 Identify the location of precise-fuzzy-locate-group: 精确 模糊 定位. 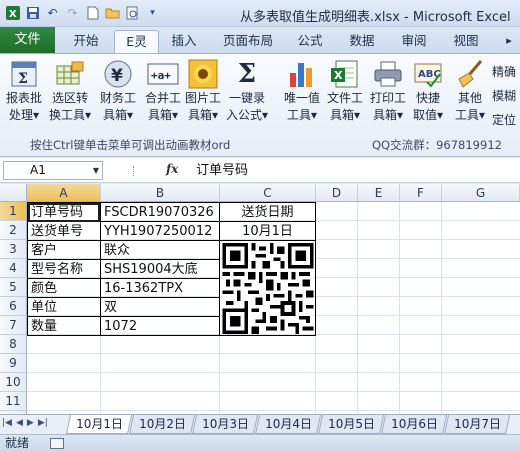
(506, 96).